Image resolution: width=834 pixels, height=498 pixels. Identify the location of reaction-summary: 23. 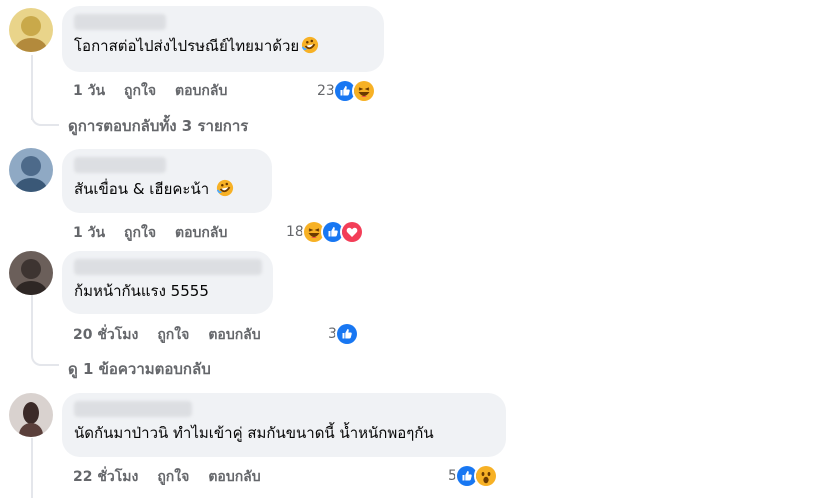
(346, 91).